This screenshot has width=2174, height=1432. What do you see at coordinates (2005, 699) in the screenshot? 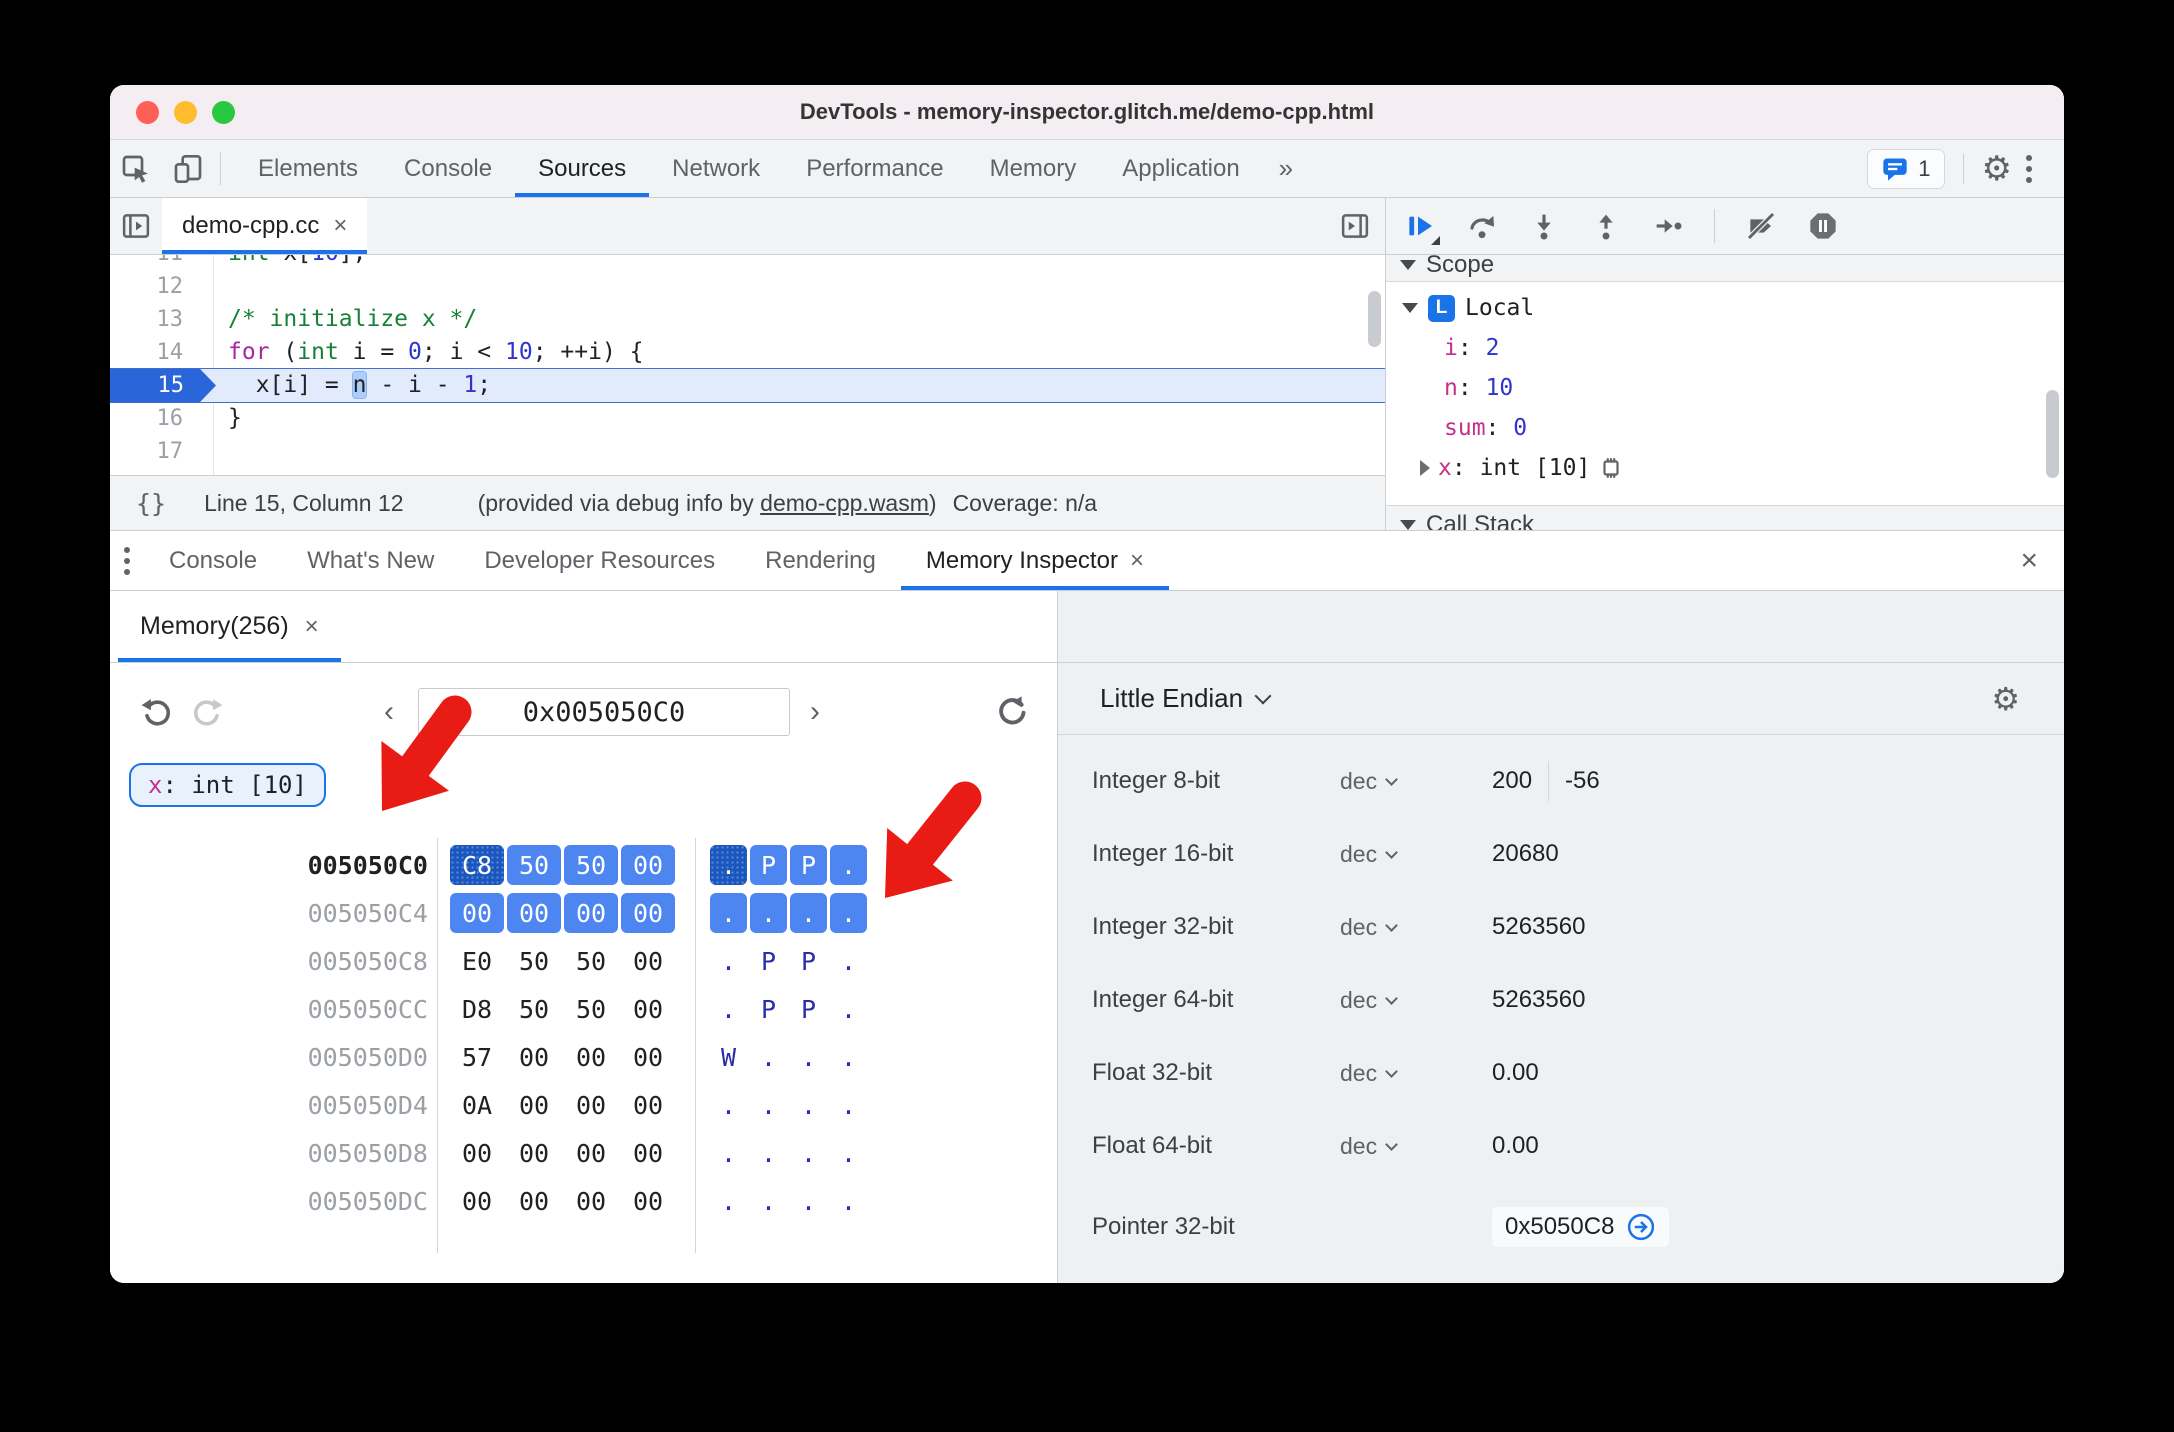
I see `value-settings-gear-icon: ⚙` at bounding box center [2005, 699].